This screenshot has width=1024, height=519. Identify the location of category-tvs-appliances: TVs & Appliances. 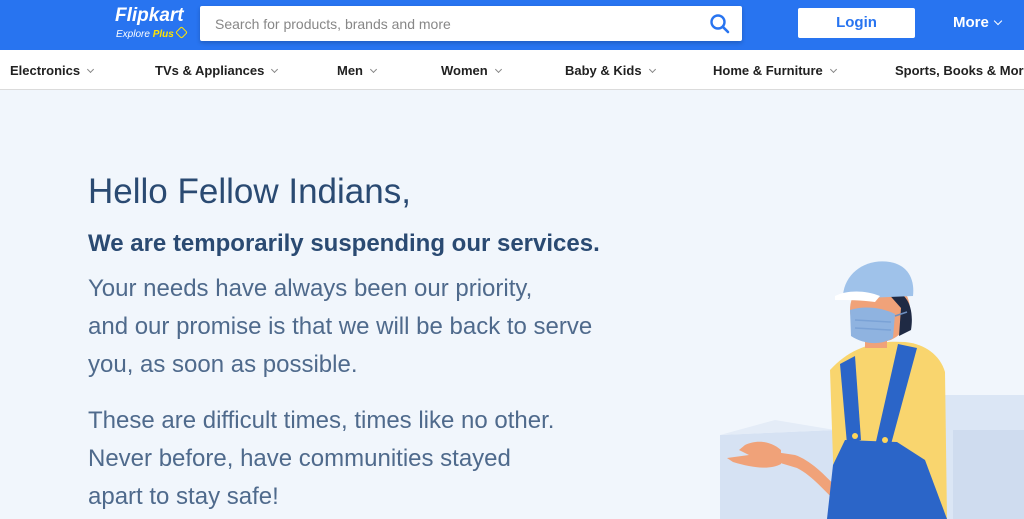
(217, 71).